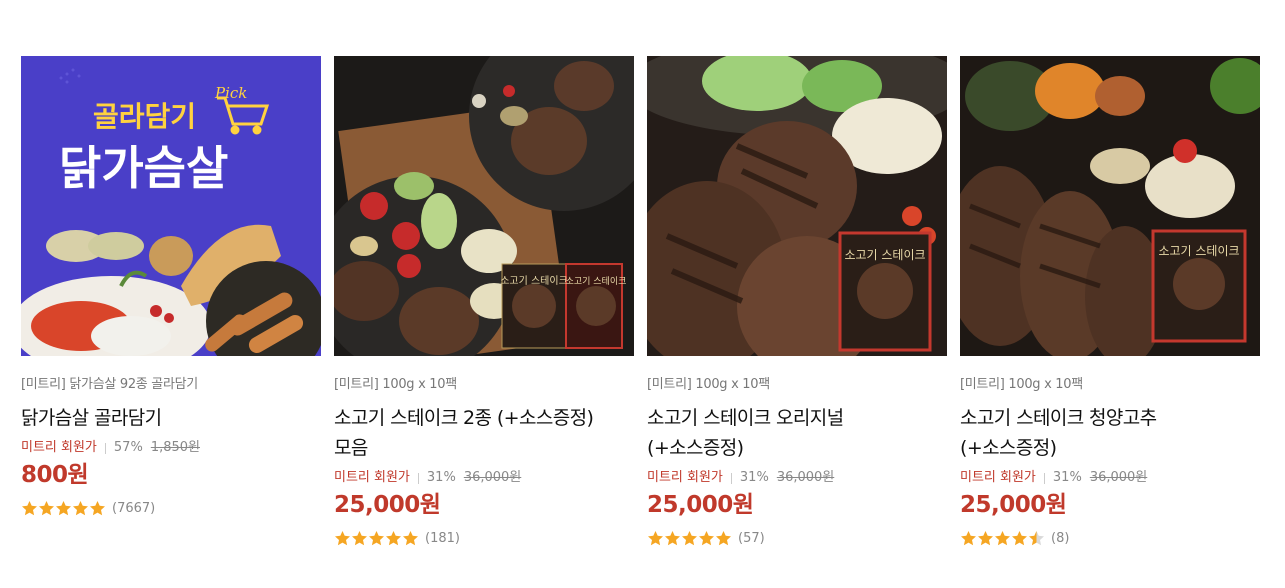 The image size is (1285, 588). I want to click on banner-top-text: 골라담기, so click(144, 116).